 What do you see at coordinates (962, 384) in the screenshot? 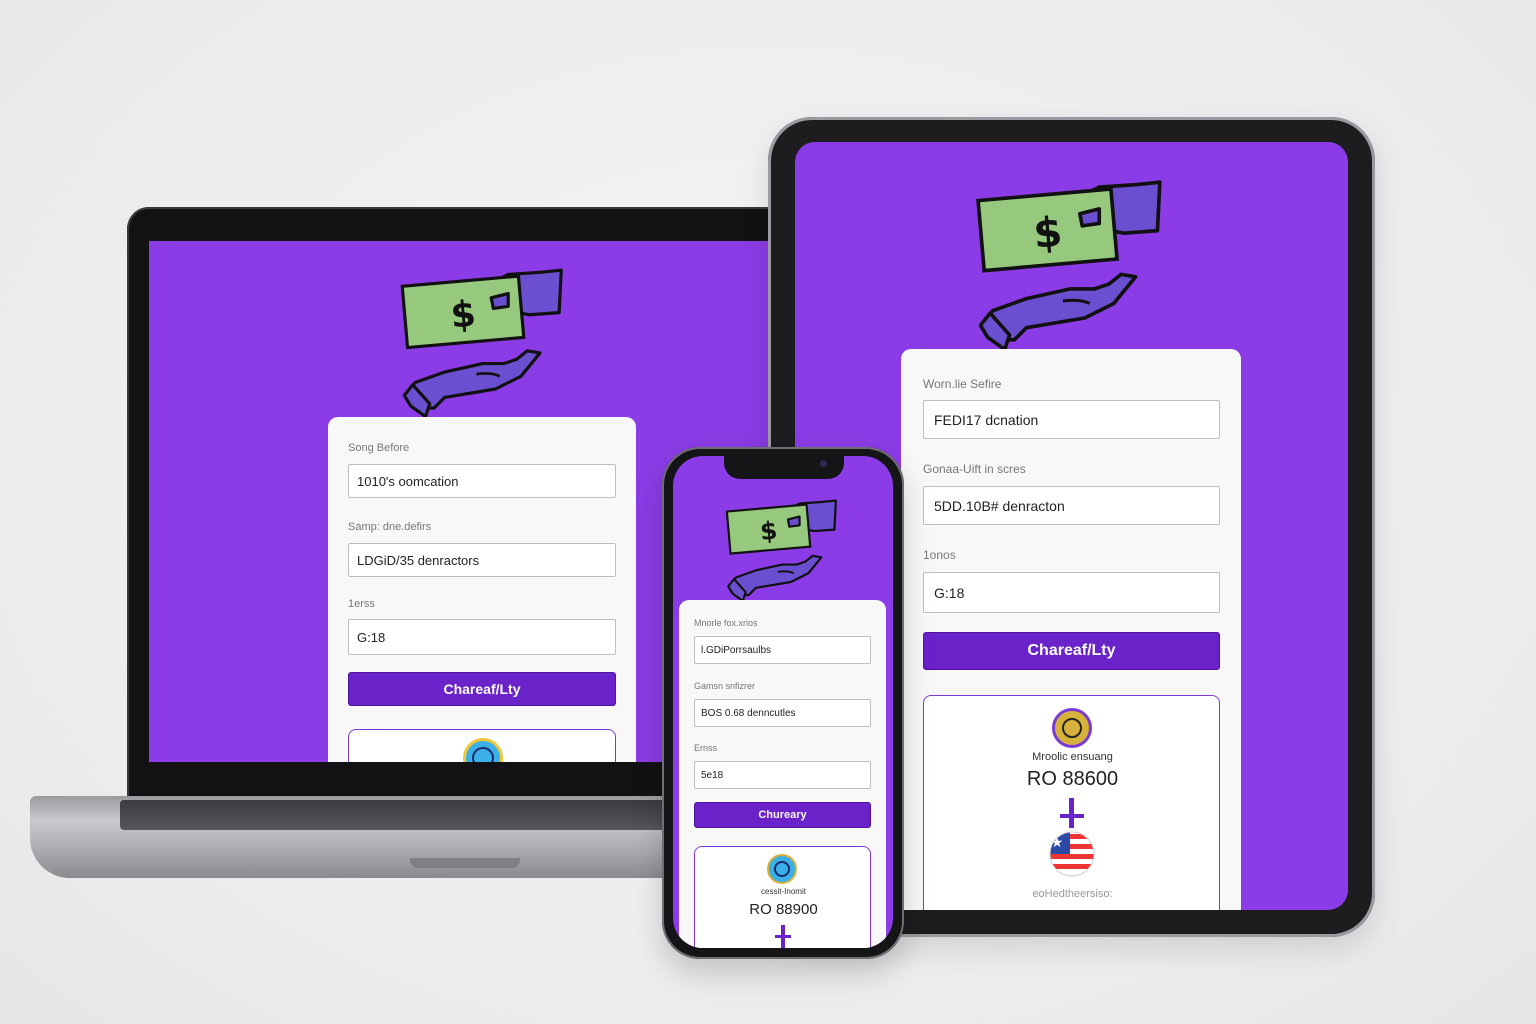
I see `field-label: Worn.lie Sefire` at bounding box center [962, 384].